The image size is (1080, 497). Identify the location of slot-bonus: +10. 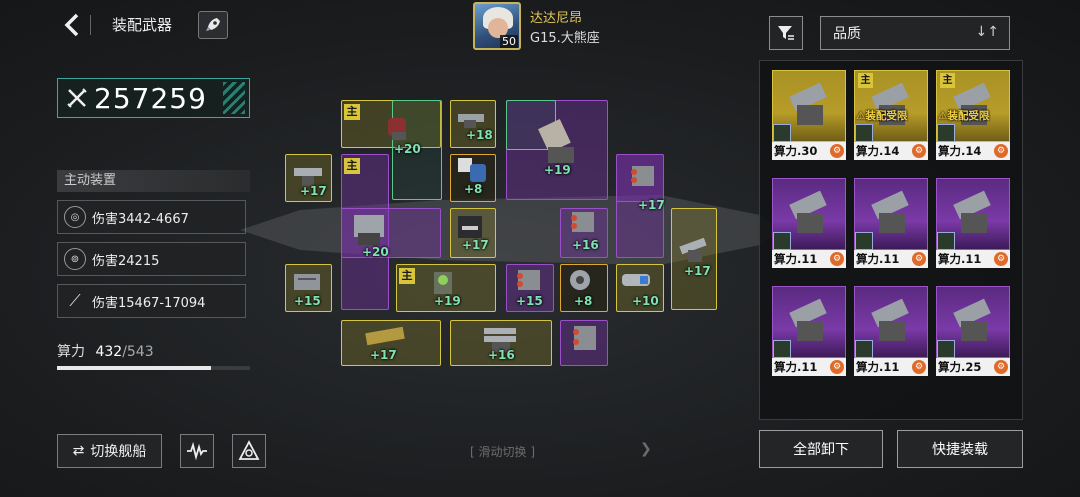
(645, 301).